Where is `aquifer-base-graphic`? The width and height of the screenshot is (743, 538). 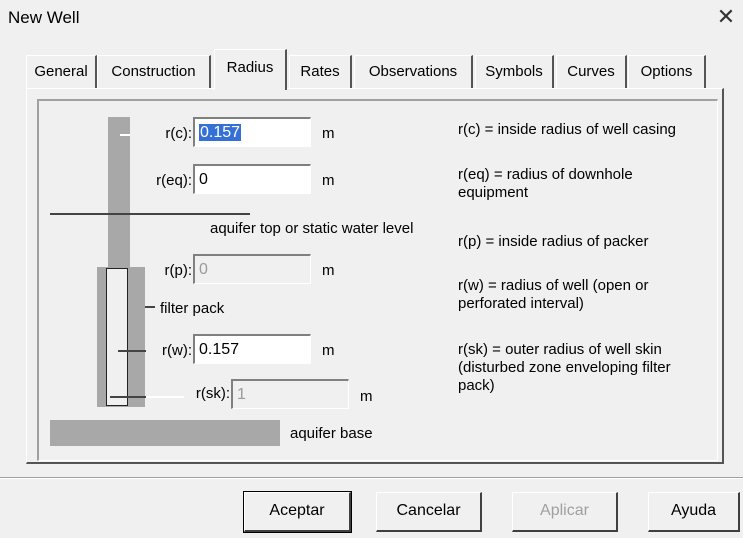
aquifer-base-graphic is located at coordinates (165, 433).